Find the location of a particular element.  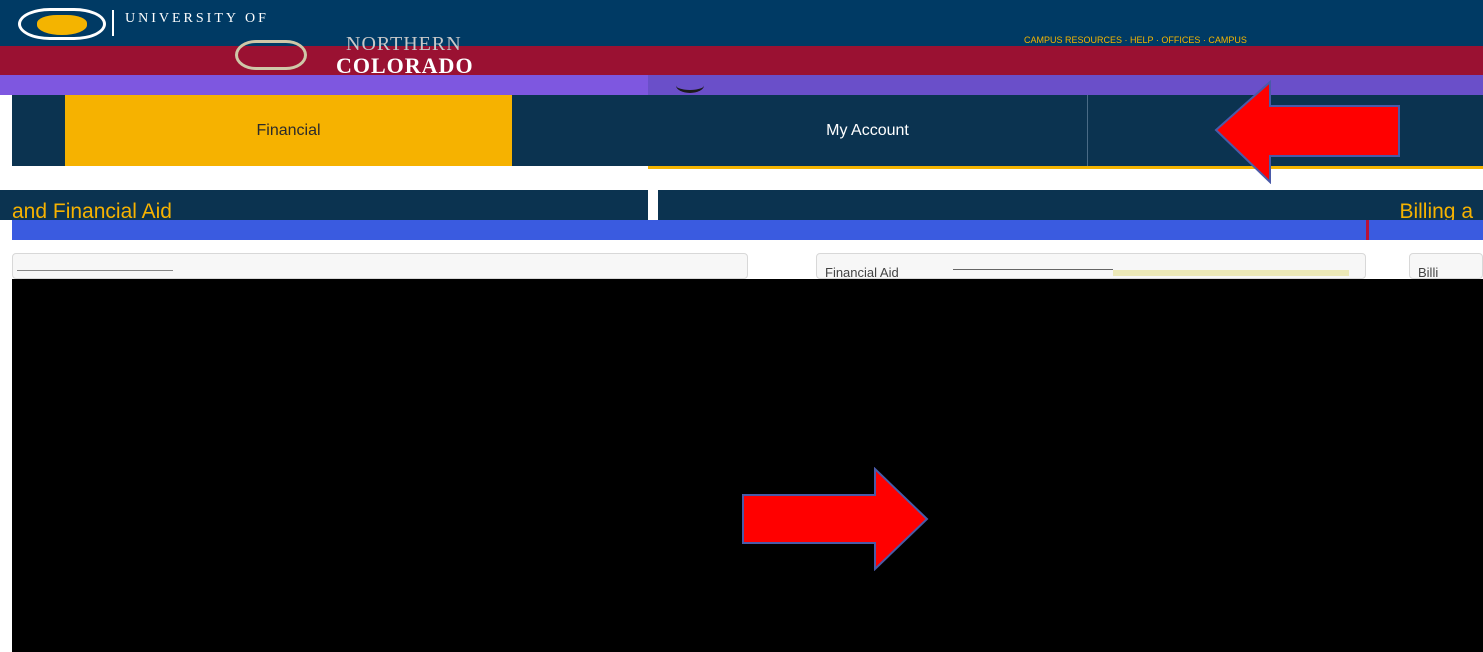

logo-divider is located at coordinates (113, 23).